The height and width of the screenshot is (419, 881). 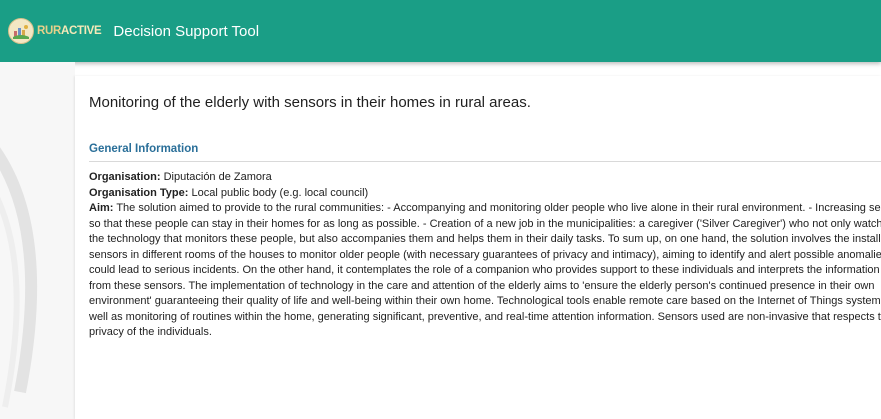 I want to click on top-bar: RURACTIVE Decision Support Tool, so click(x=440, y=31).